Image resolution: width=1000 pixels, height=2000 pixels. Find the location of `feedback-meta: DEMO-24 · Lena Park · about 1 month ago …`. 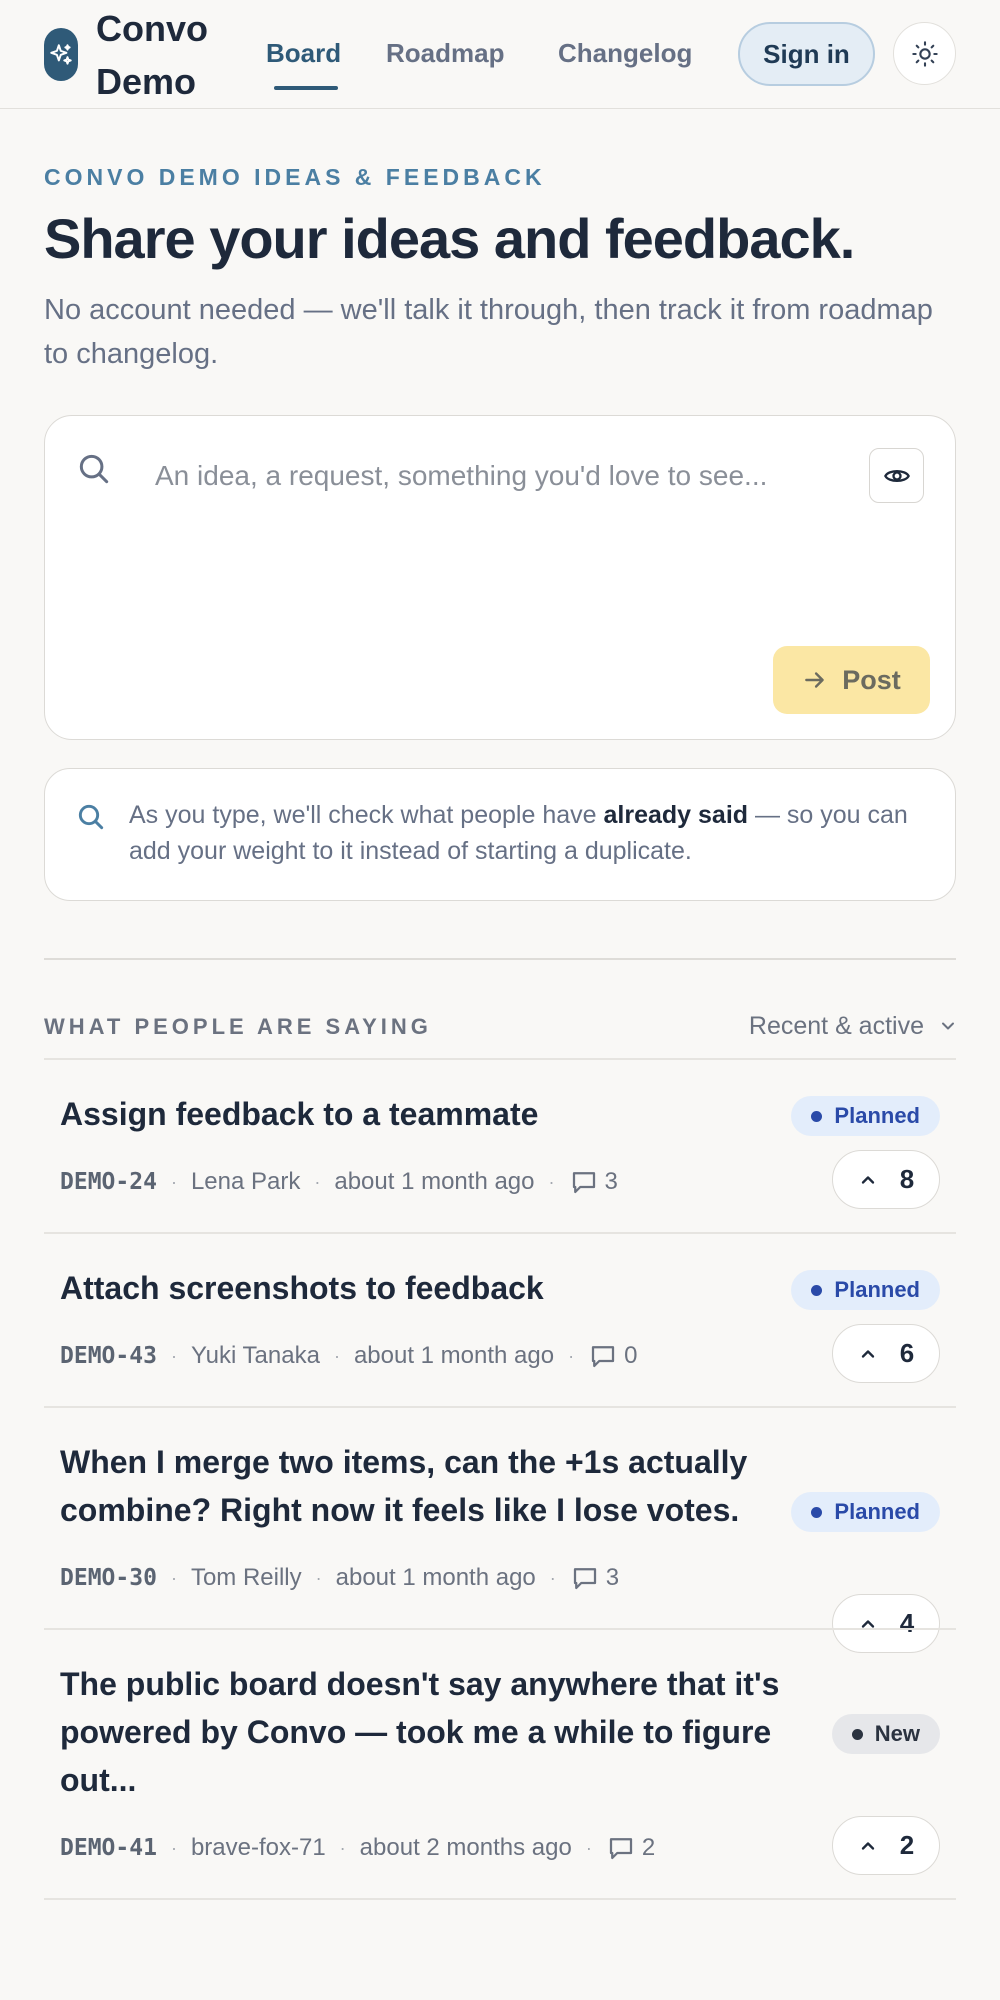

feedback-meta: DEMO-24 · Lena Park · about 1 month ago … is located at coordinates (339, 1182).